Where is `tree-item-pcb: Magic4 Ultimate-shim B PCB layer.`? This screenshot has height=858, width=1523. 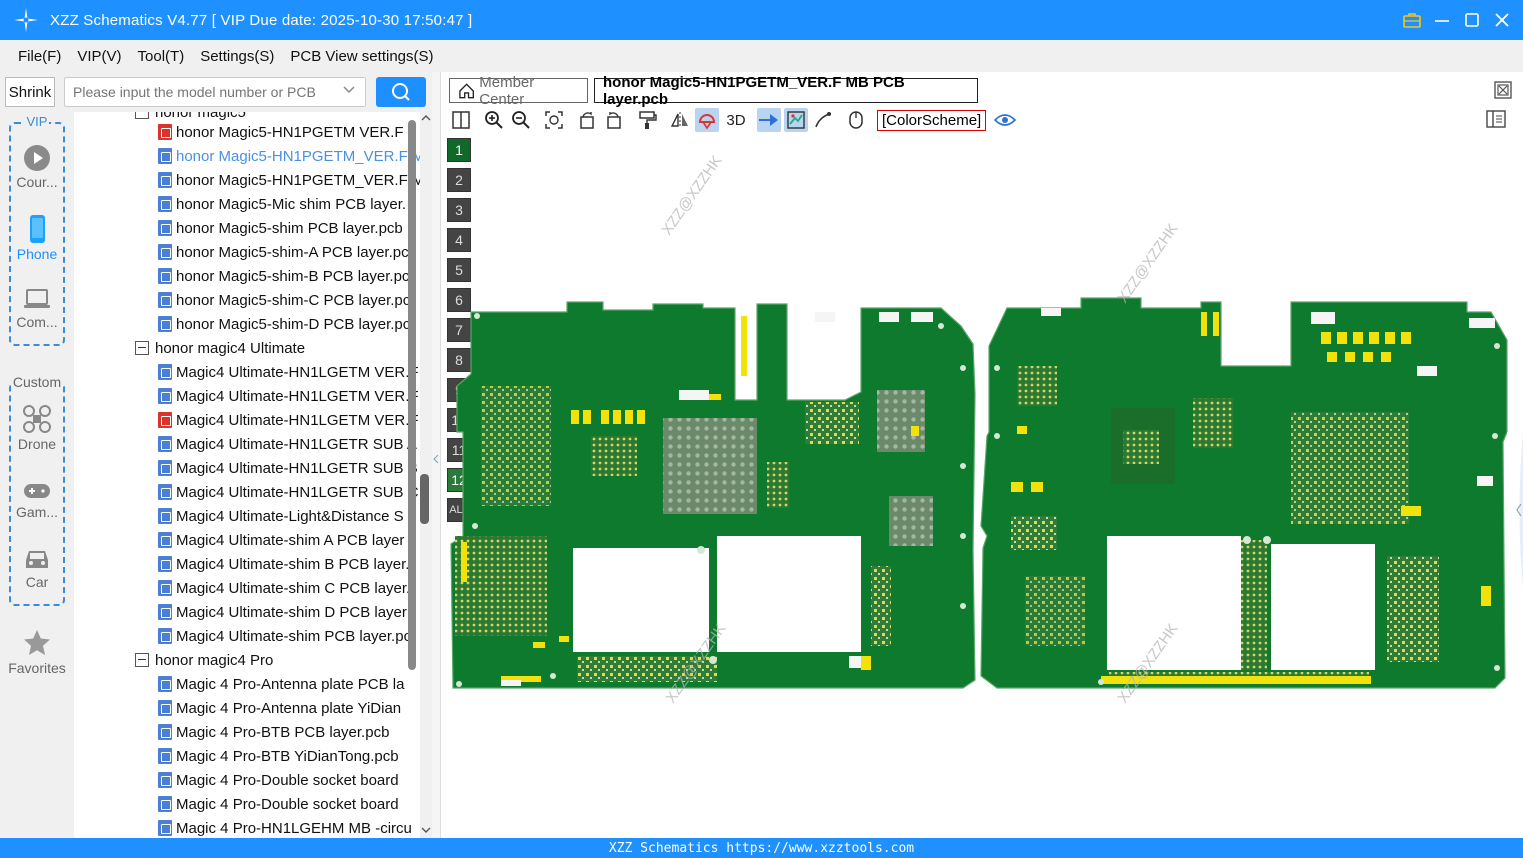
tree-item-pcb: Magic4 Ultimate-shim B PCB layer. is located at coordinates (283, 564).